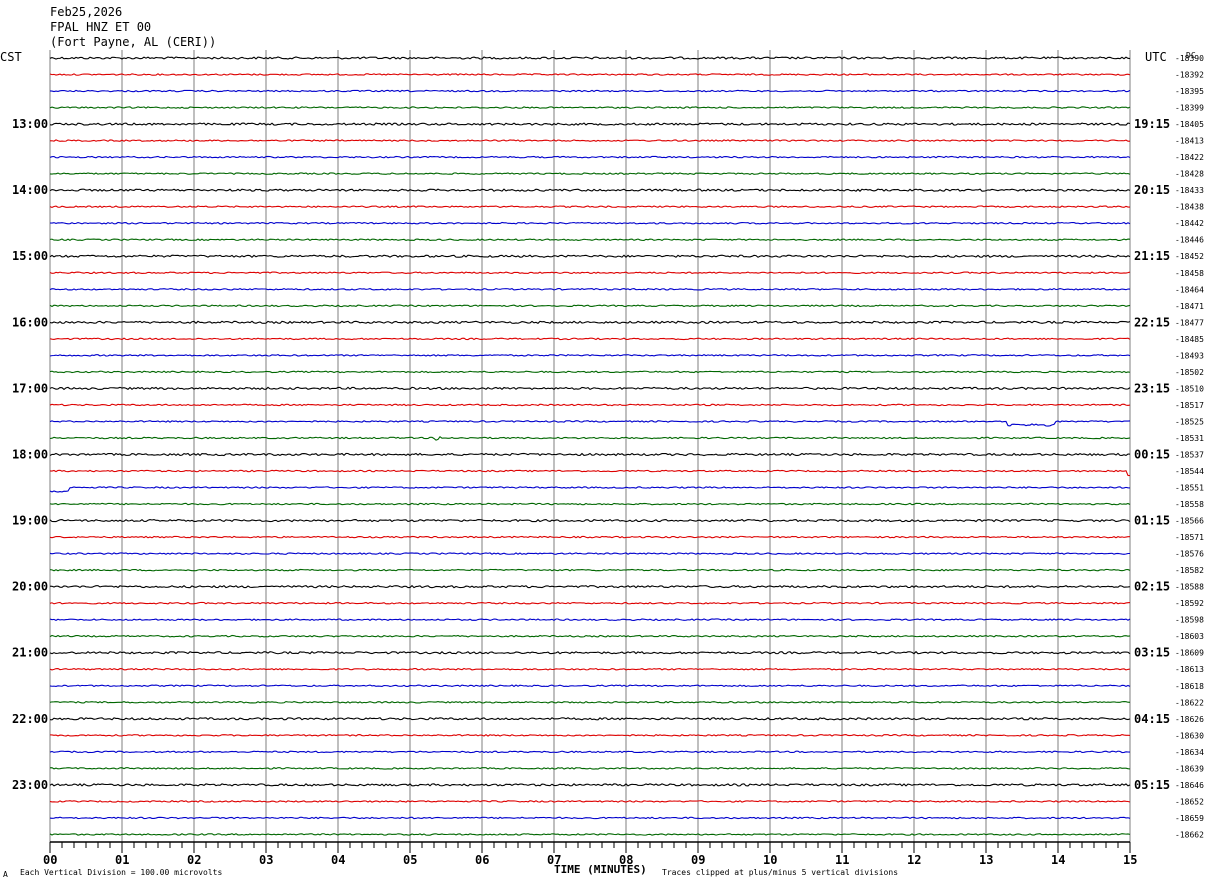 This screenshot has width=1210, height=886. What do you see at coordinates (1189, 289) in the screenshot?
I see `dc-value-14: -18464` at bounding box center [1189, 289].